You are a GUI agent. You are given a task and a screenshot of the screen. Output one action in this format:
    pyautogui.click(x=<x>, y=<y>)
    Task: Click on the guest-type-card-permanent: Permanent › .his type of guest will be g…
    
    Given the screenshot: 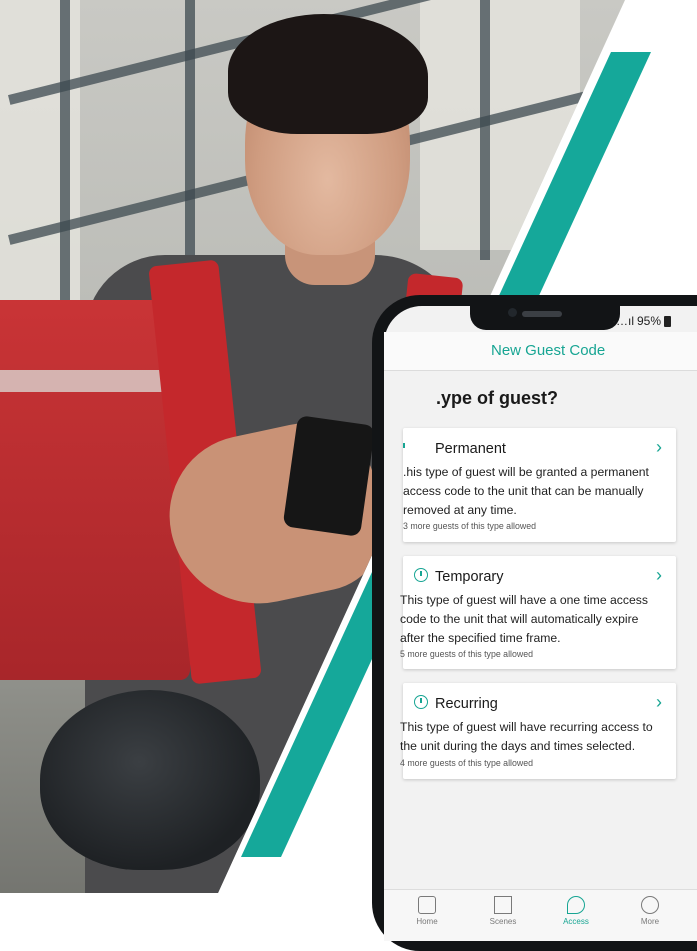 What is the action you would take?
    pyautogui.click(x=539, y=485)
    